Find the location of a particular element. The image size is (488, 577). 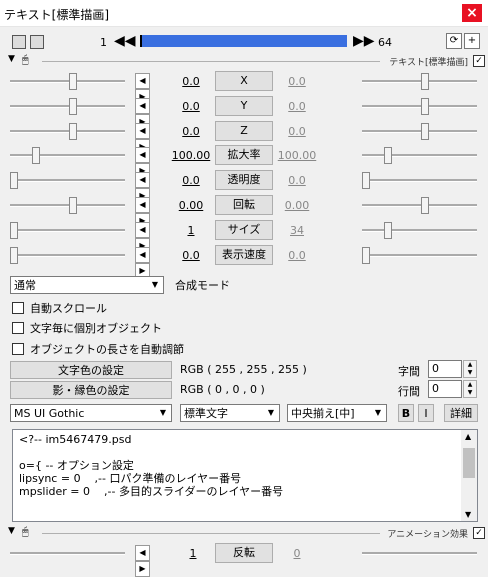

anim-left-slider is located at coordinates (67, 553).